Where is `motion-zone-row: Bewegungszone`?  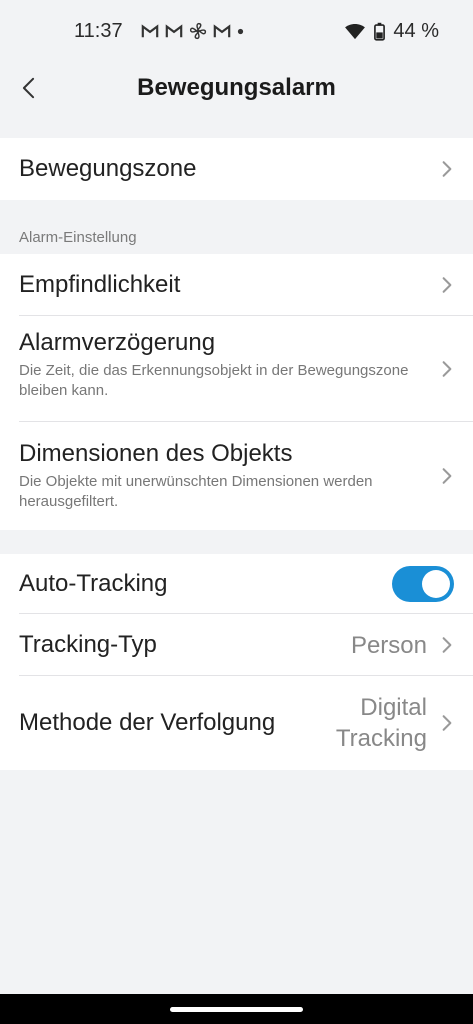
motion-zone-row: Bewegungszone is located at coordinates (236, 169).